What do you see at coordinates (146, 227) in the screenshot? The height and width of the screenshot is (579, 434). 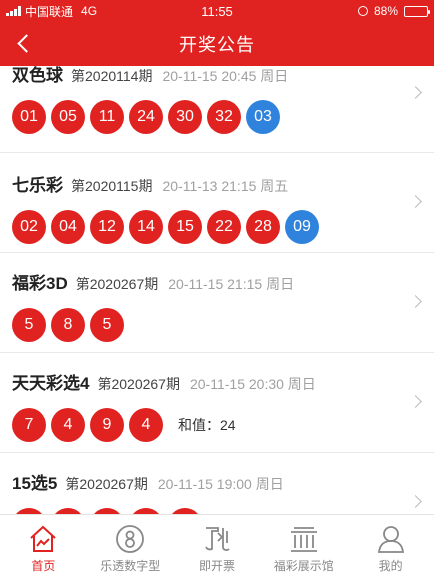 I see `red-ball: 14` at bounding box center [146, 227].